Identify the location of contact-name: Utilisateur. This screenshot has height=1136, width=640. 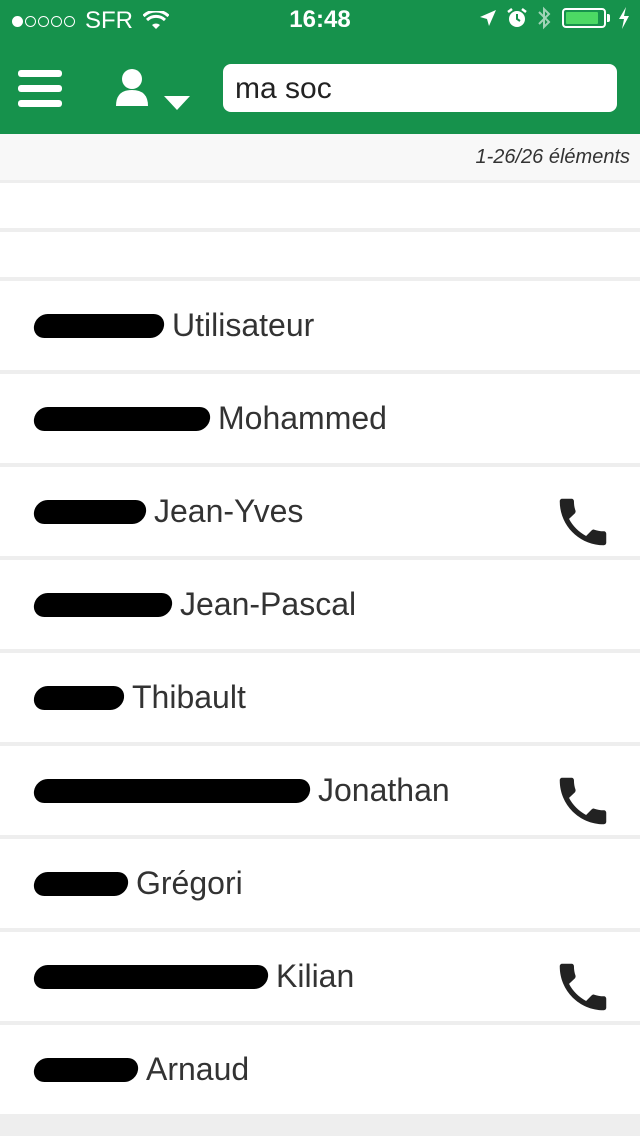
(173, 325).